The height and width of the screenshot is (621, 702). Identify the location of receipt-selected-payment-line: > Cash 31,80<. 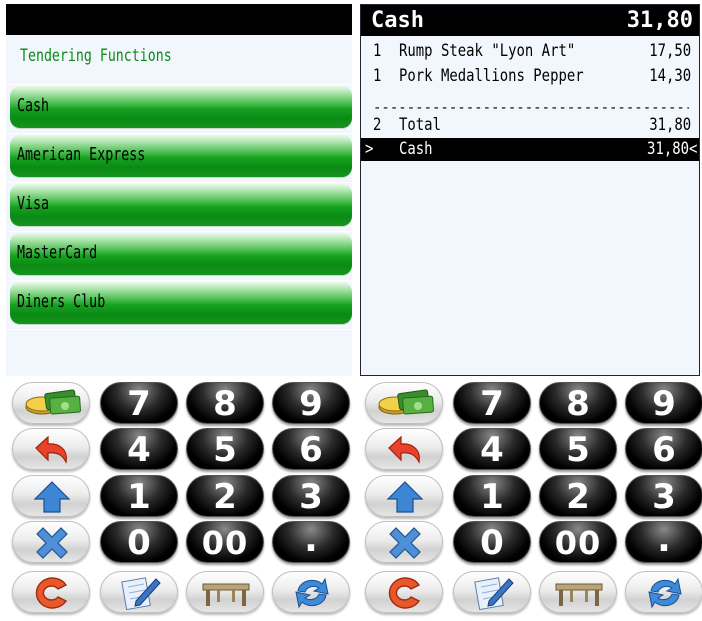
(530, 149).